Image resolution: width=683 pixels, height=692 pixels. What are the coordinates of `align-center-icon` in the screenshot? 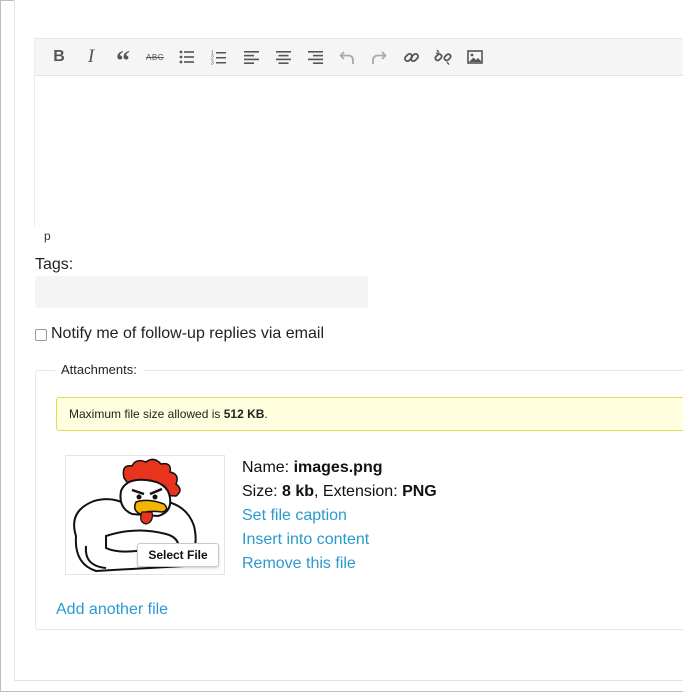 It's located at (283, 57).